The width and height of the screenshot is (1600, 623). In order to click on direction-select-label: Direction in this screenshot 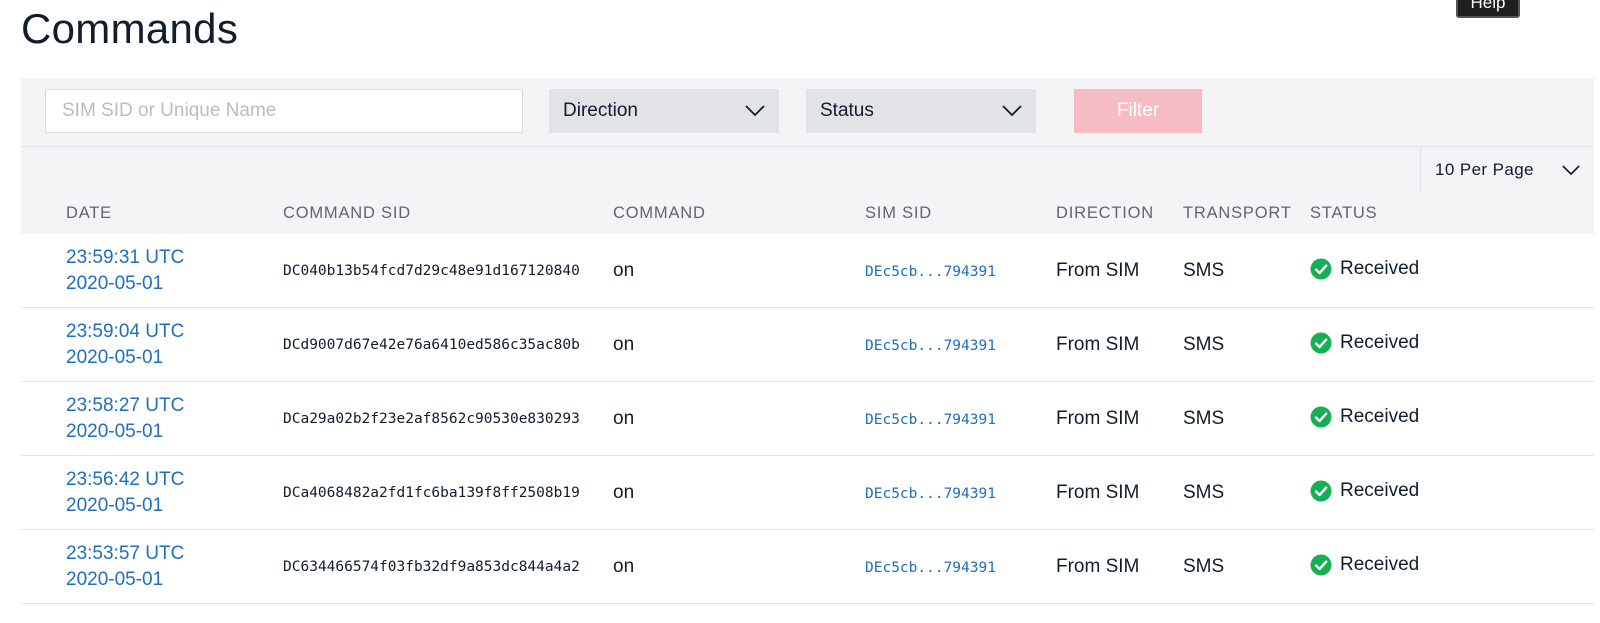, I will do `click(600, 110)`.